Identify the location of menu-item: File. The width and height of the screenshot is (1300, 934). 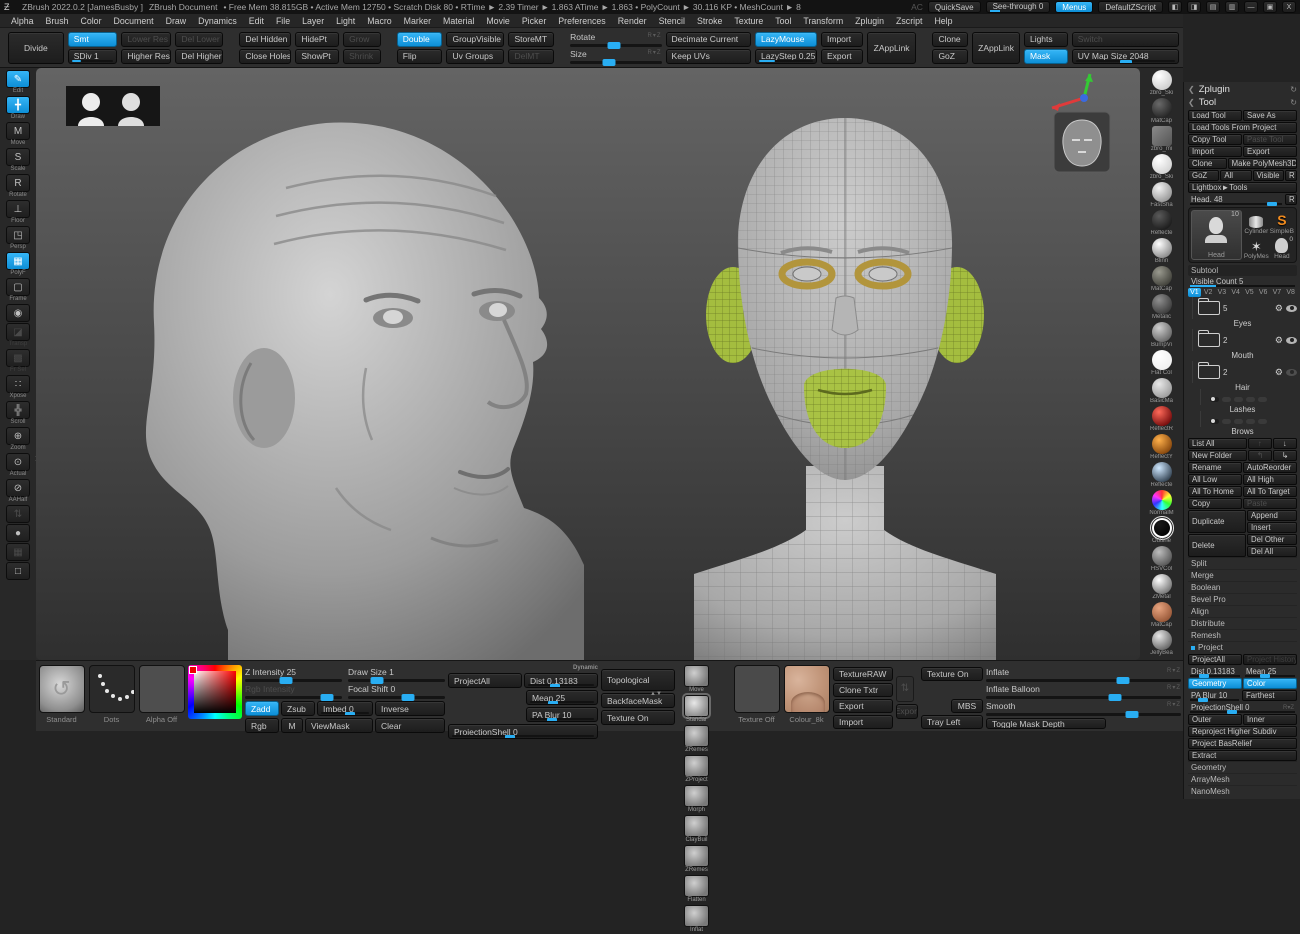
(283, 21).